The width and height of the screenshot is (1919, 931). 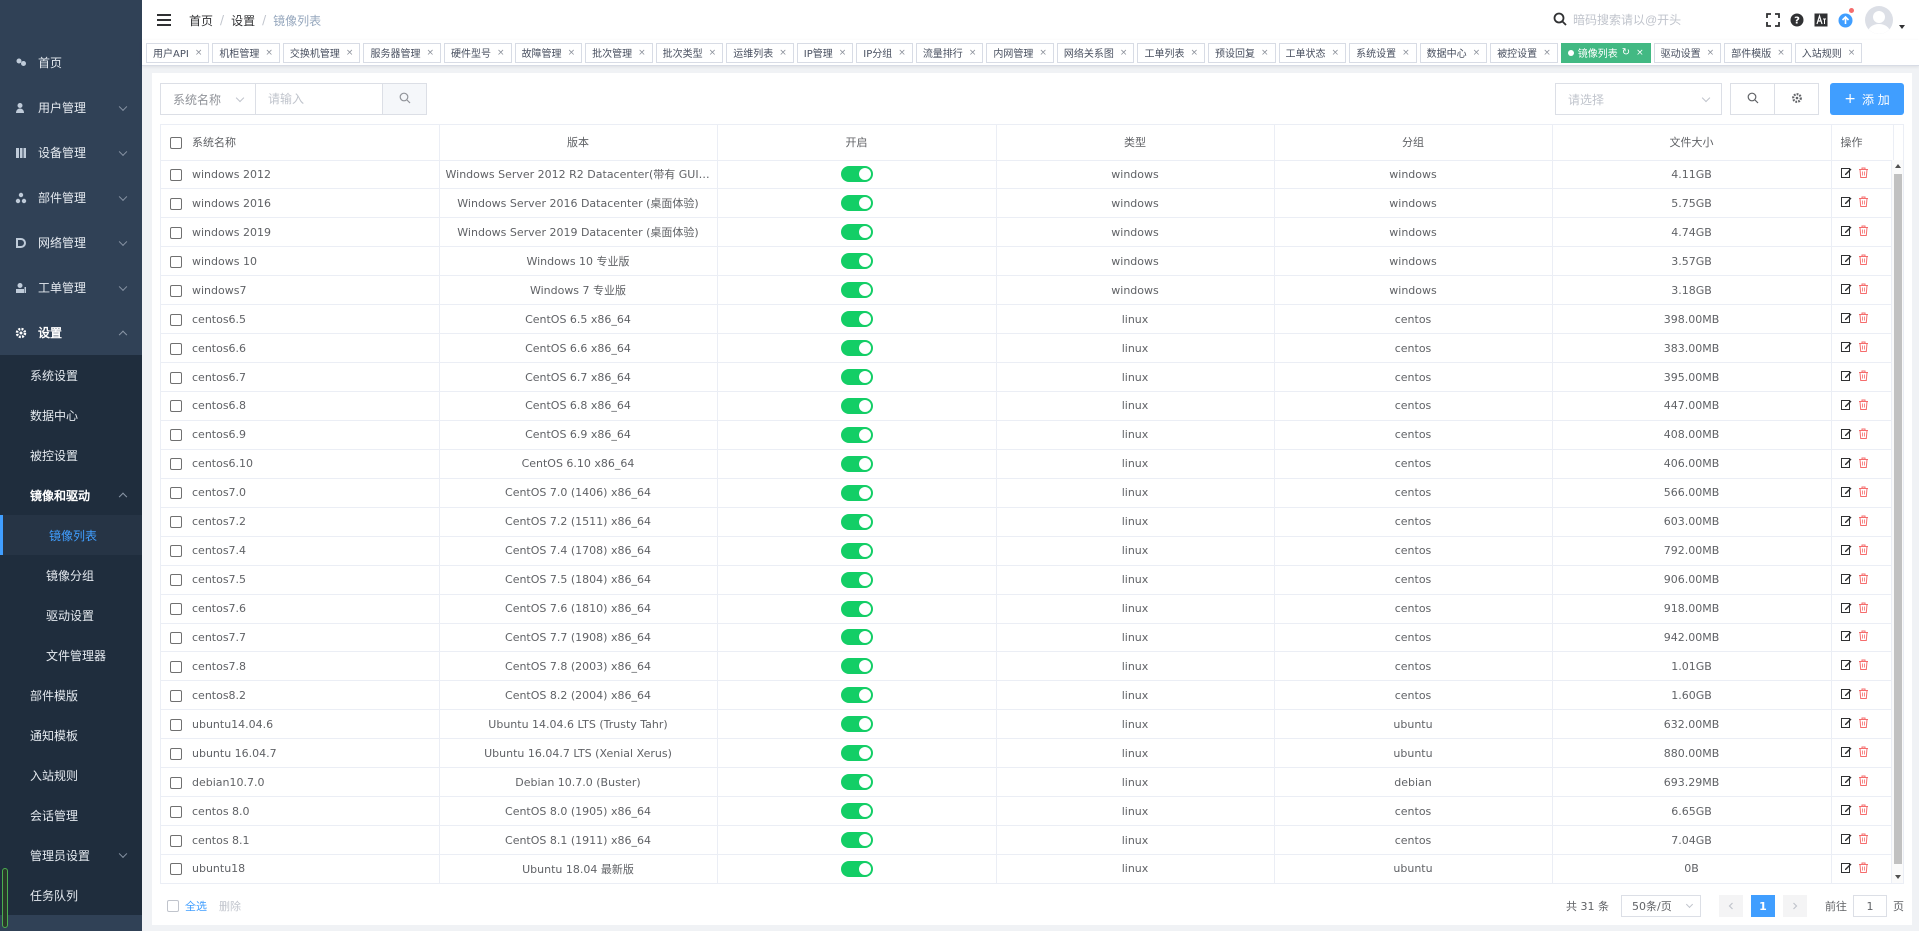 What do you see at coordinates (1383, 52) in the screenshot?
I see `tag-item: 系统设置 ×` at bounding box center [1383, 52].